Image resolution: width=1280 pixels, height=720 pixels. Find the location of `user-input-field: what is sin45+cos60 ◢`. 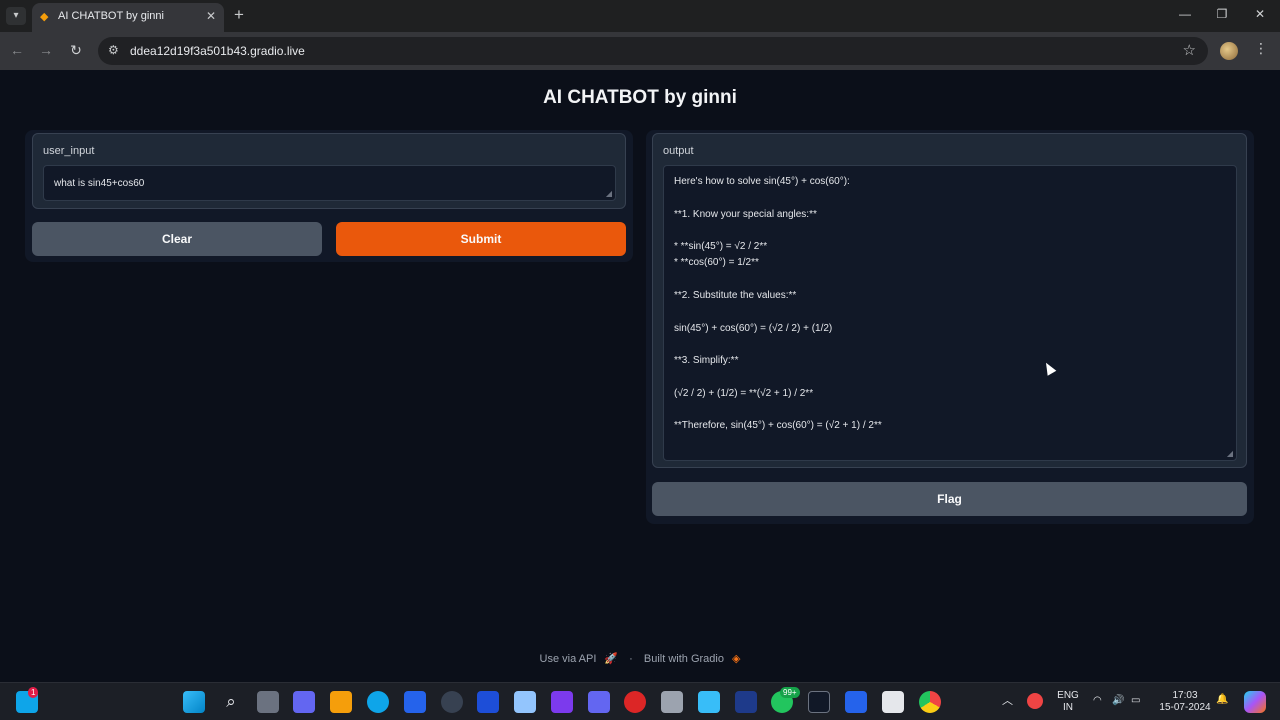

user-input-field: what is sin45+cos60 ◢ is located at coordinates (329, 183).